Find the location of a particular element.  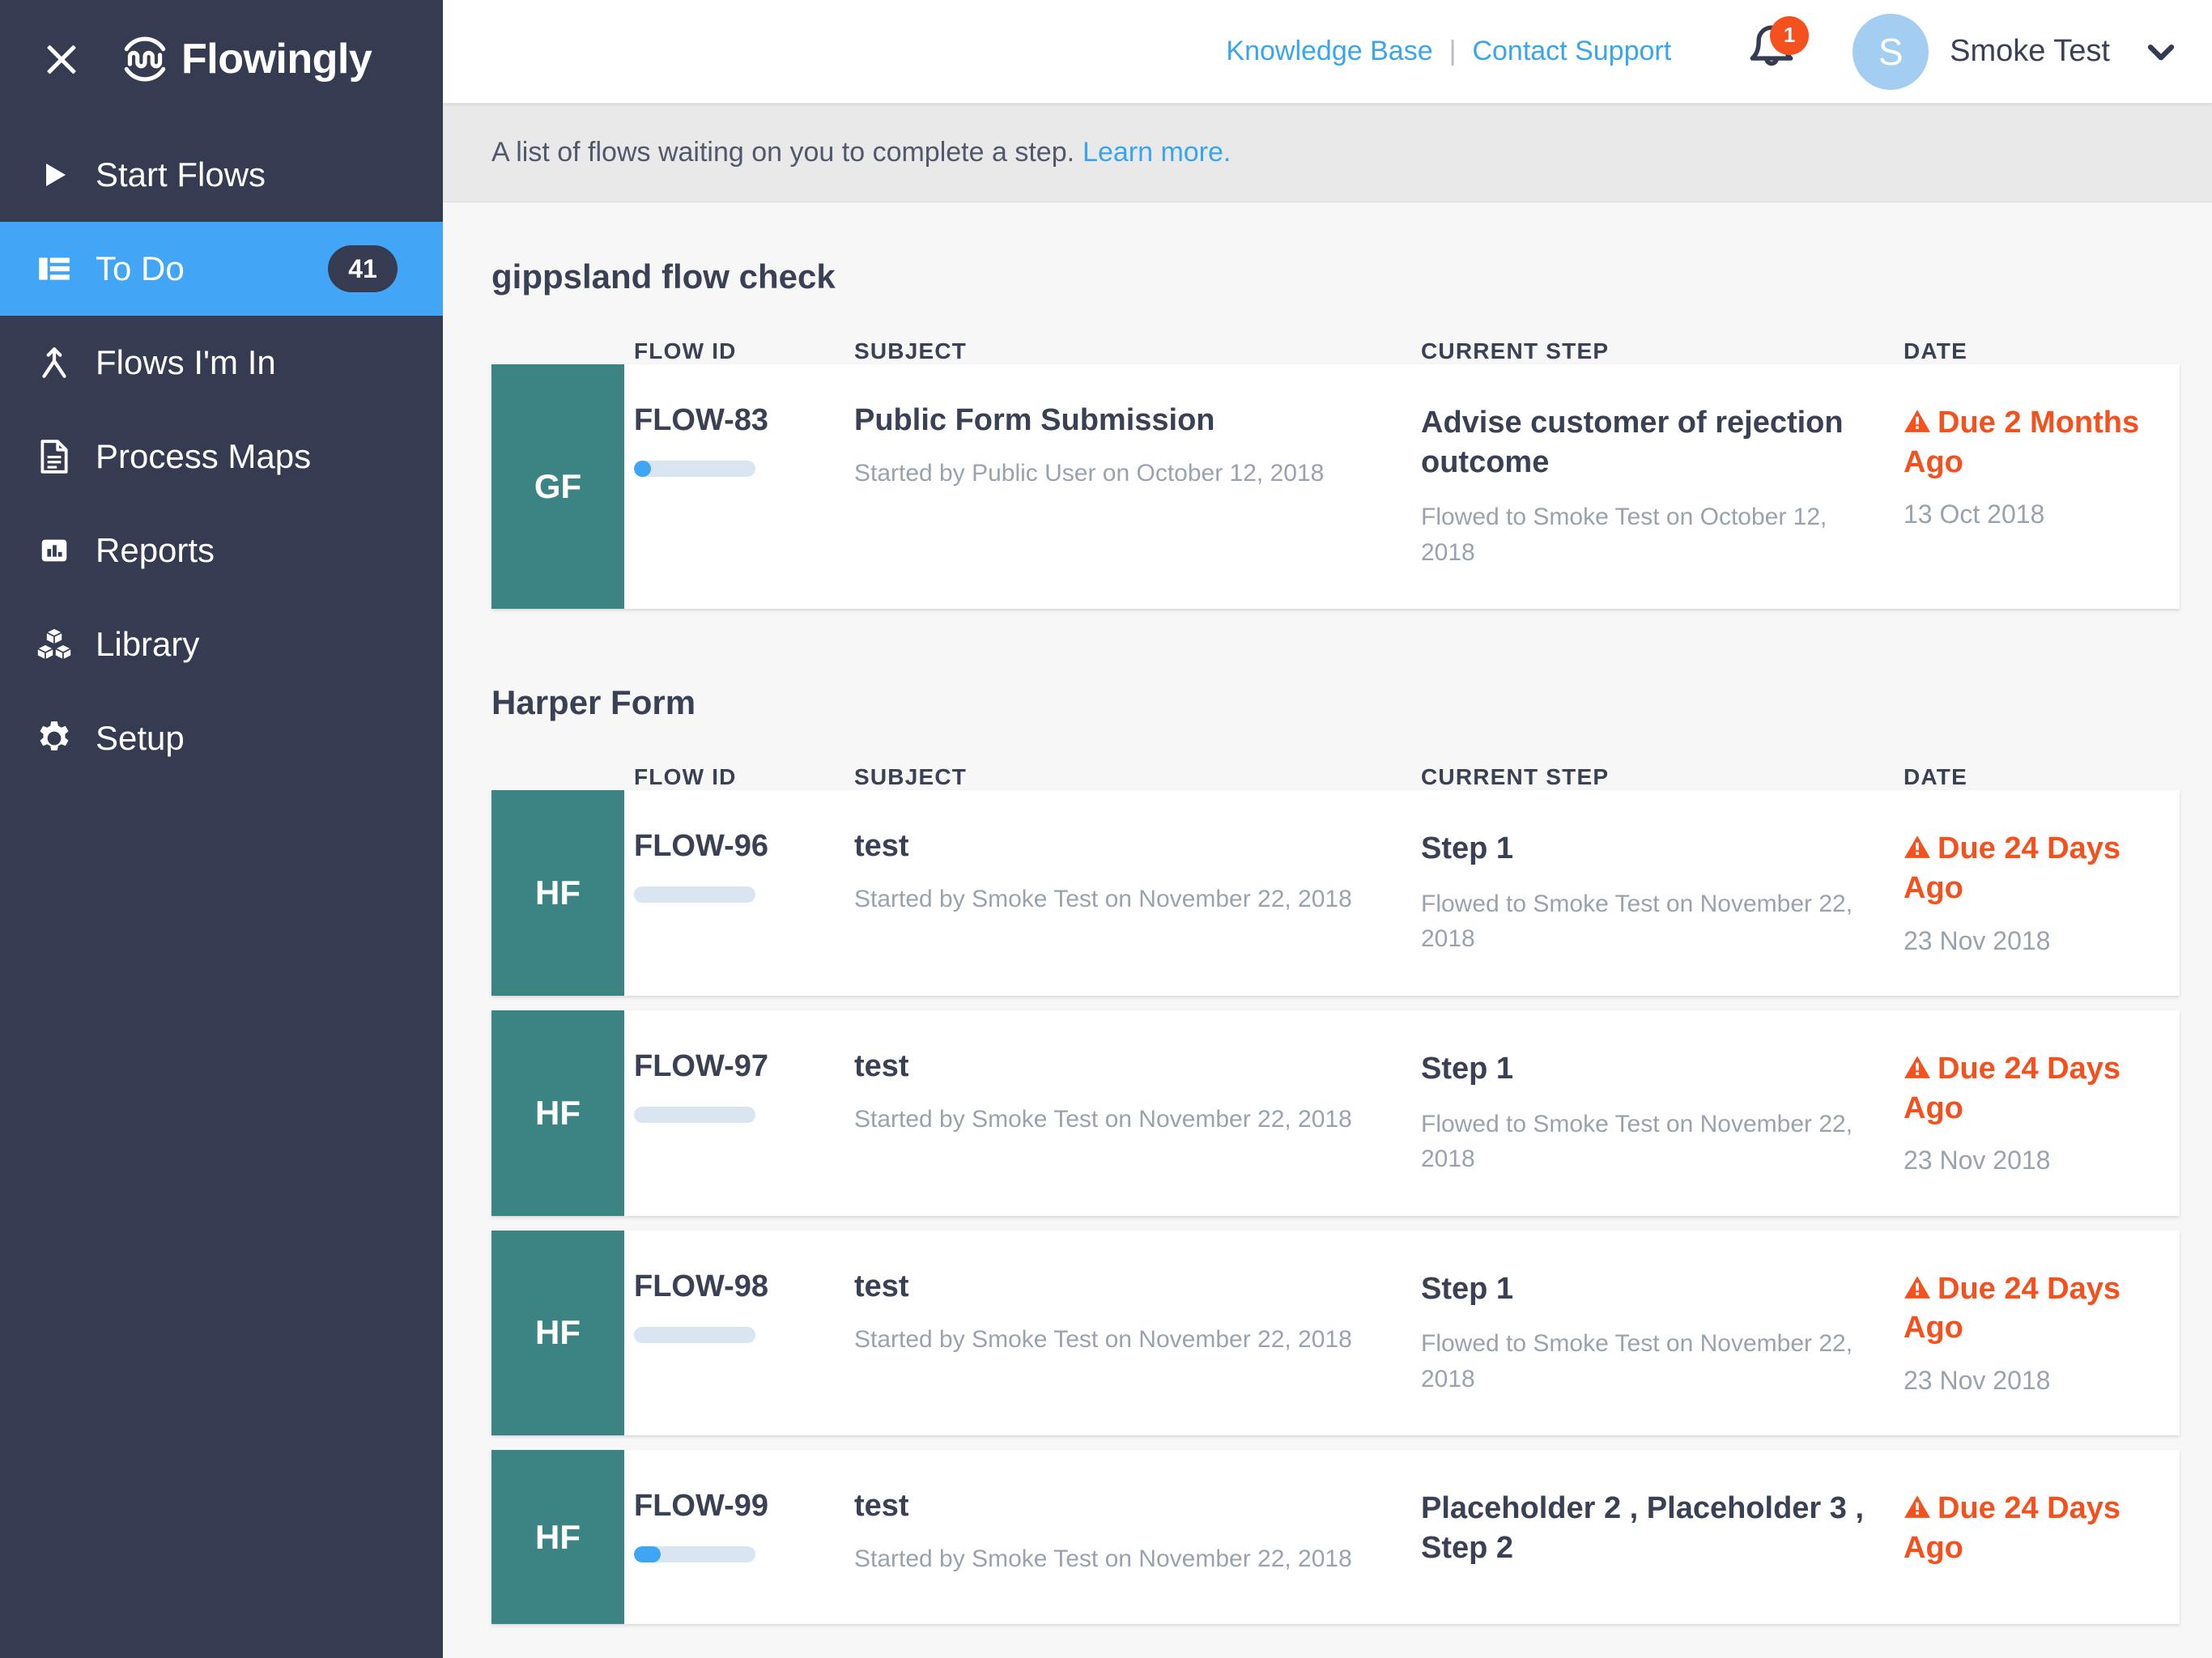

contact-support-link: Contact Support is located at coordinates (1572, 51).